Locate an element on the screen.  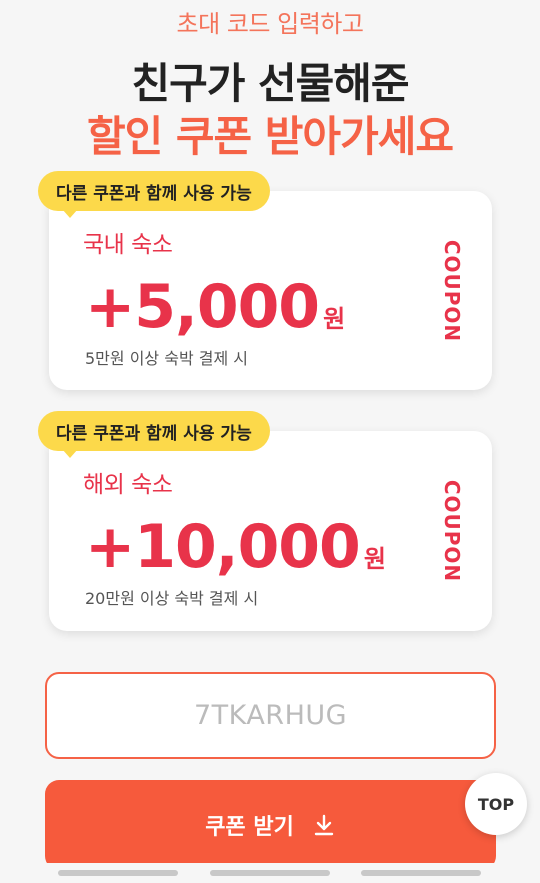
invite-code-placeholder: 7TKARHUG is located at coordinates (270, 715).